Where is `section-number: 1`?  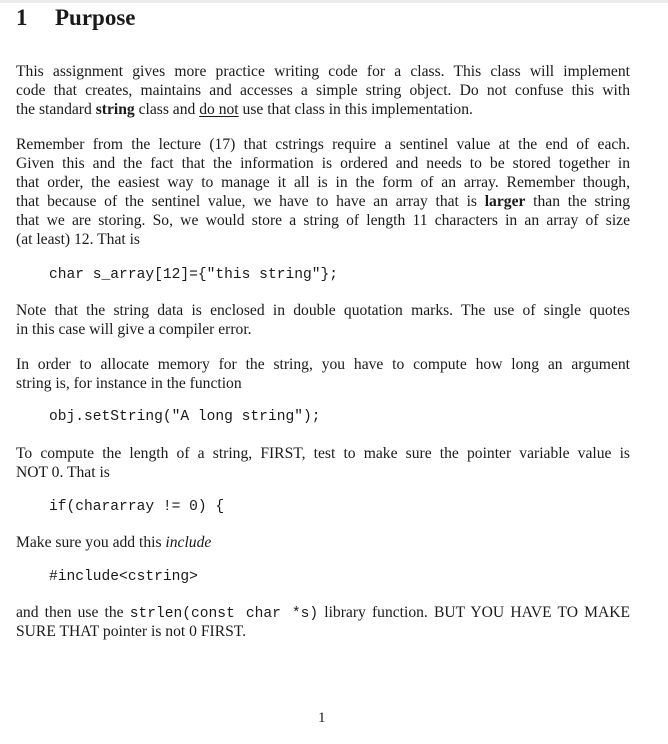 section-number: 1 is located at coordinates (22, 17).